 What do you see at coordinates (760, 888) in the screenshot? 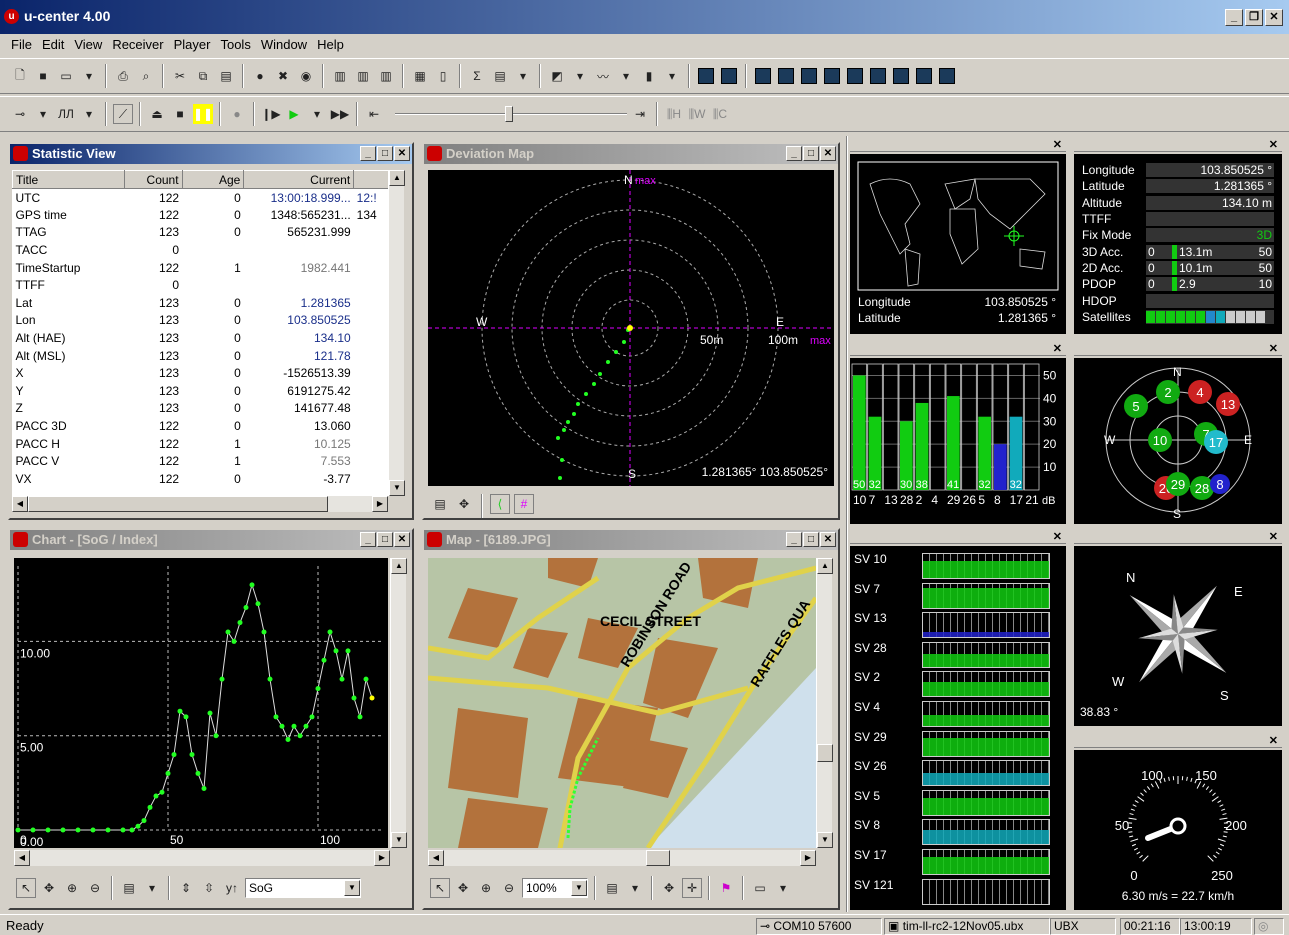
I see `open-map-icon: ▭` at bounding box center [760, 888].